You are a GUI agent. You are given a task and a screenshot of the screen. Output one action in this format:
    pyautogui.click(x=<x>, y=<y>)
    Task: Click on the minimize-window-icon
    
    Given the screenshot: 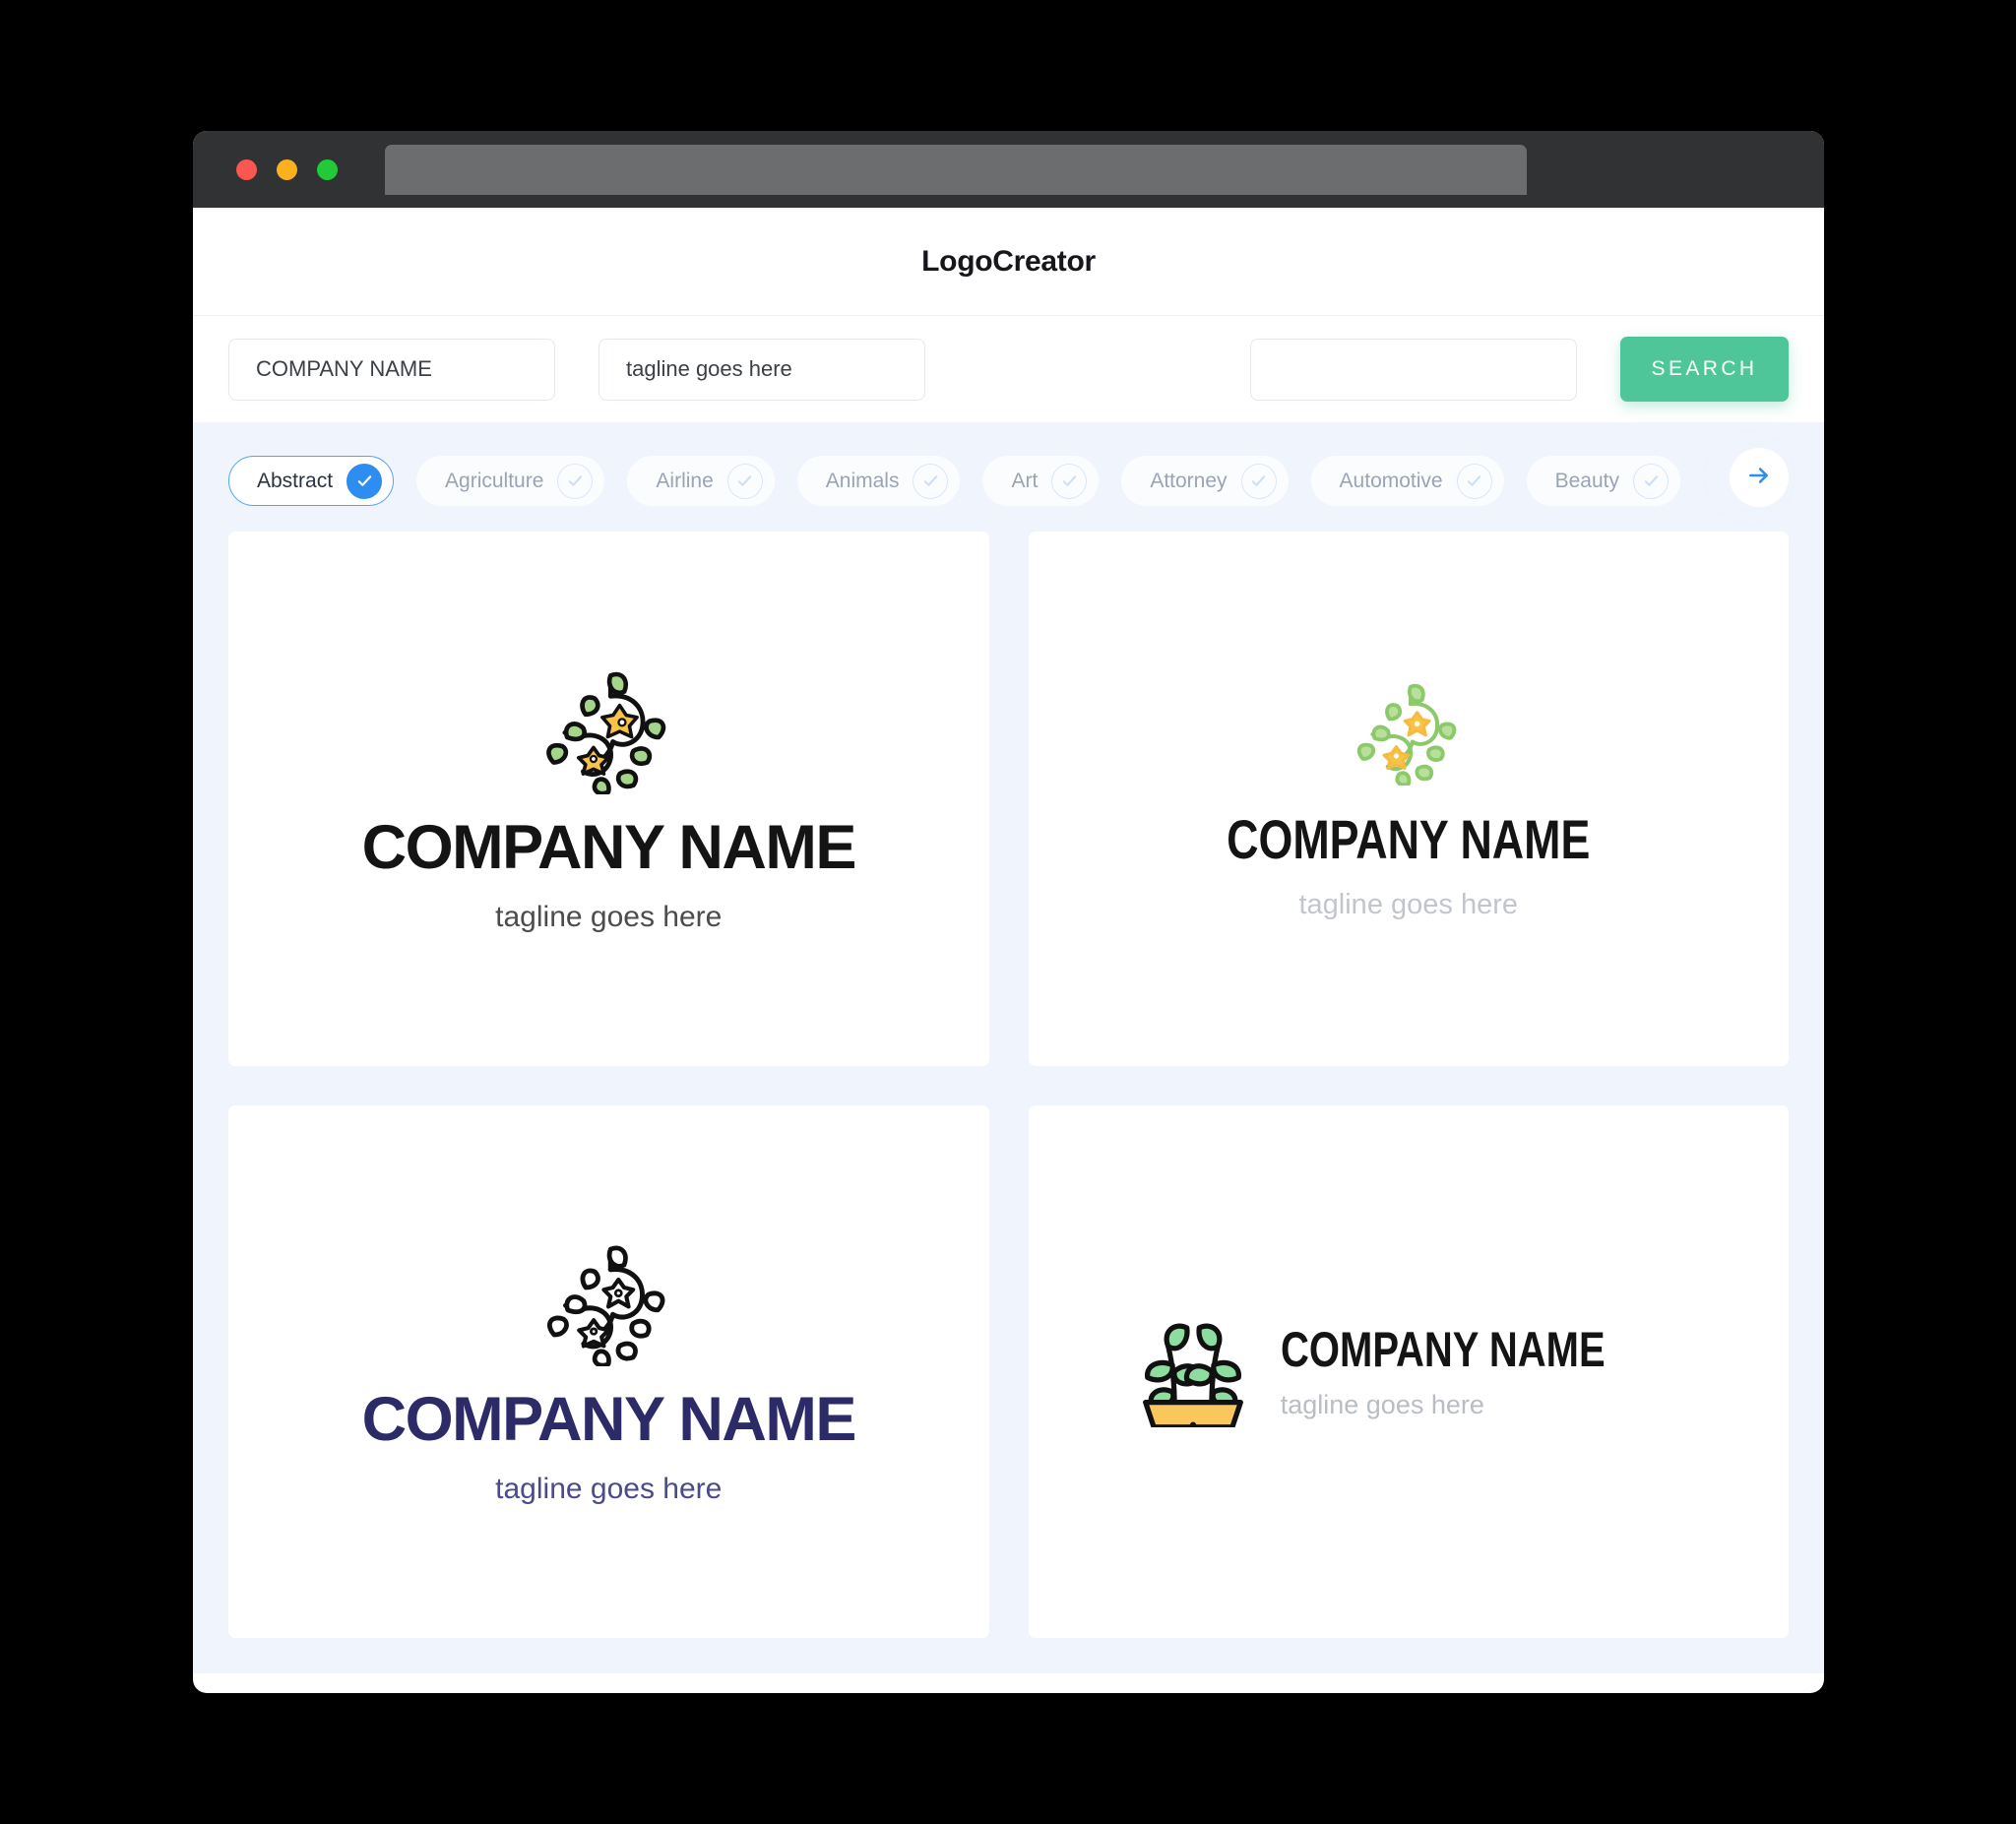 What is the action you would take?
    pyautogui.click(x=287, y=169)
    